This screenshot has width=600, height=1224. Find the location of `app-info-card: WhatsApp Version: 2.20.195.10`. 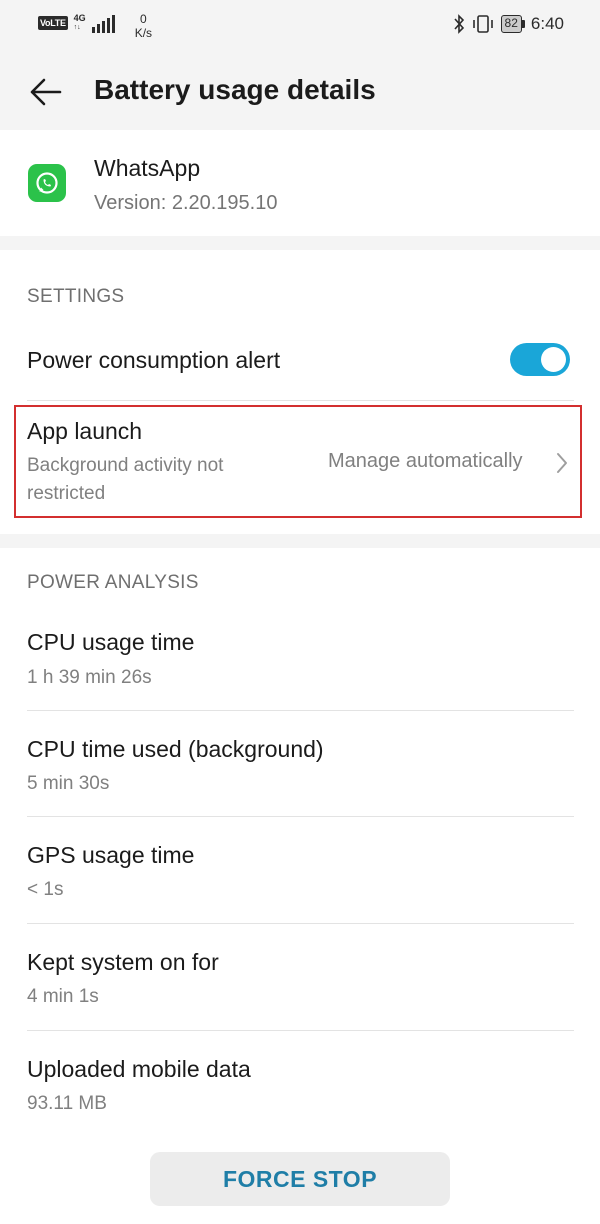

app-info-card: WhatsApp Version: 2.20.195.10 is located at coordinates (300, 183).